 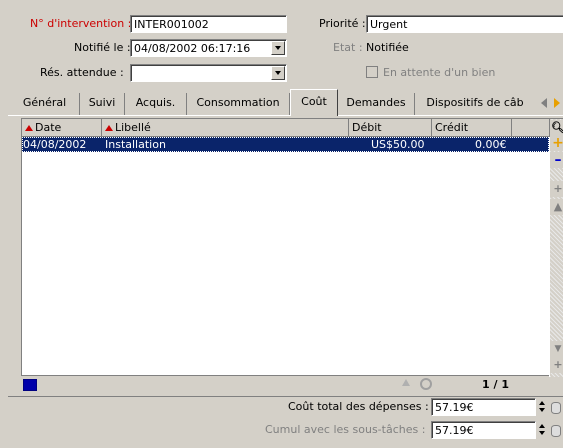 What do you see at coordinates (55, 144) in the screenshot?
I see `cell-date: 04/08/2002` at bounding box center [55, 144].